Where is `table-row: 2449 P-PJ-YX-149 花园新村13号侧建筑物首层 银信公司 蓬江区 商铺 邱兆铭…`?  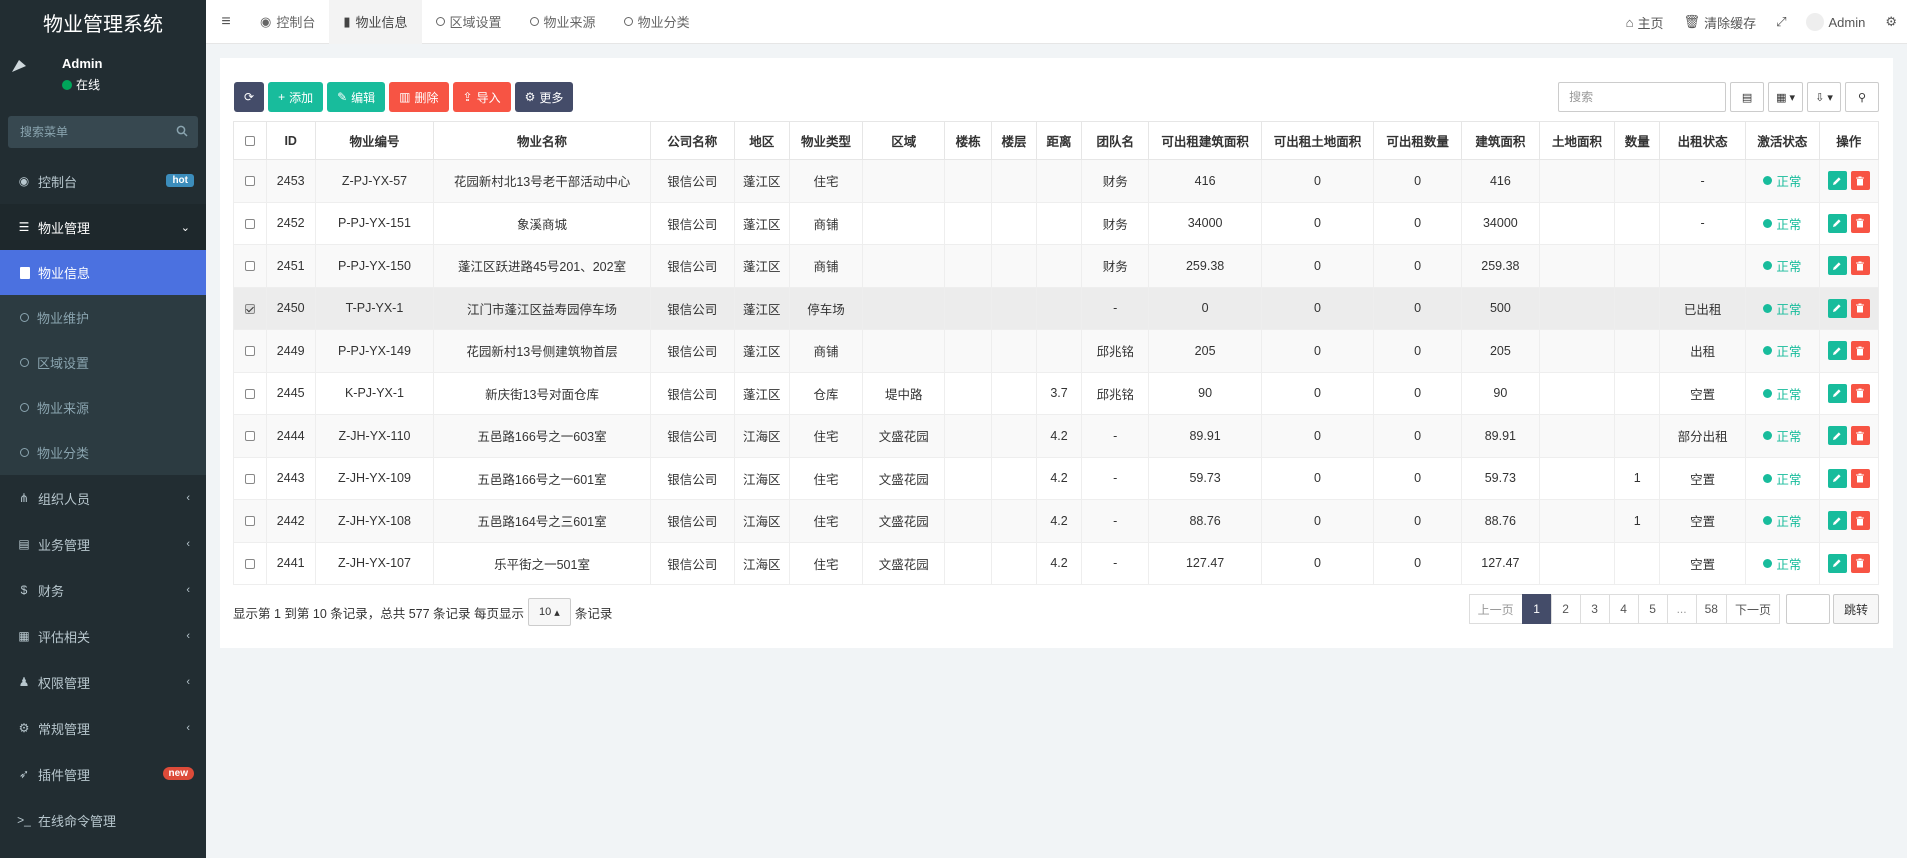 table-row: 2449 P-PJ-YX-149 花园新村13号侧建筑物首层 银信公司 蓬江区 商铺 邱兆铭… is located at coordinates (1056, 351).